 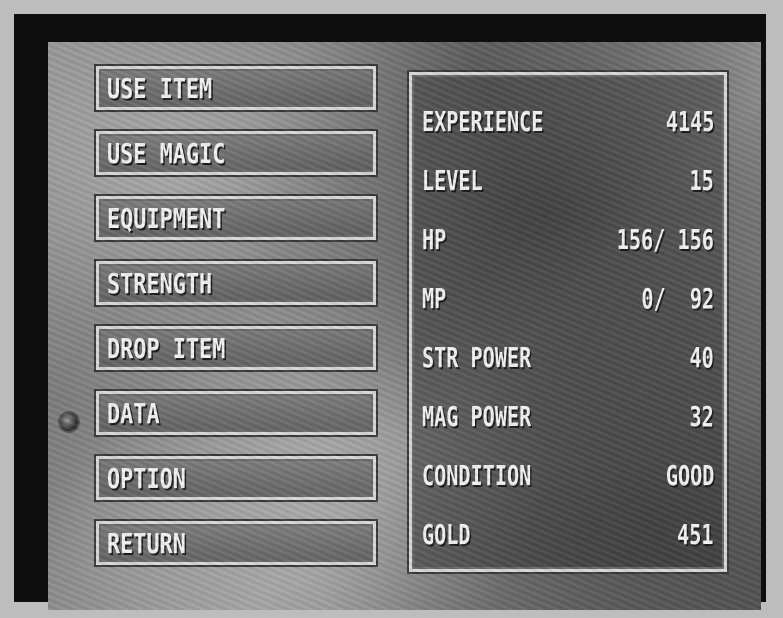 I want to click on stat-label: CONDITION, so click(x=477, y=475).